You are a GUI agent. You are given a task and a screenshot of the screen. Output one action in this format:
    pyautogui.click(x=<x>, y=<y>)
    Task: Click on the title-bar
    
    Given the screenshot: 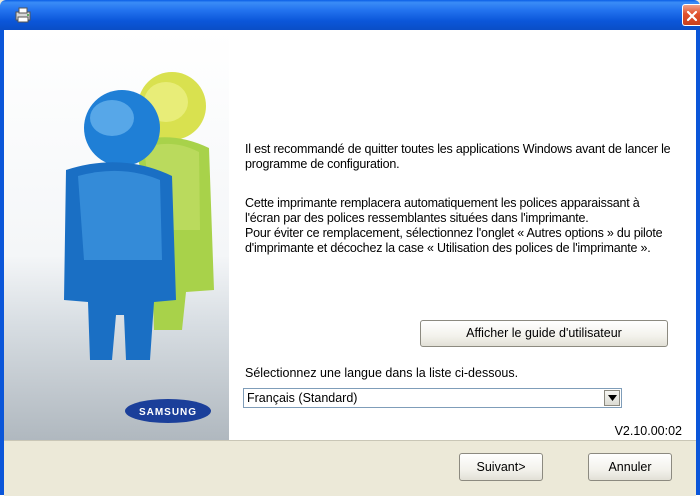 What is the action you would take?
    pyautogui.click(x=350, y=15)
    